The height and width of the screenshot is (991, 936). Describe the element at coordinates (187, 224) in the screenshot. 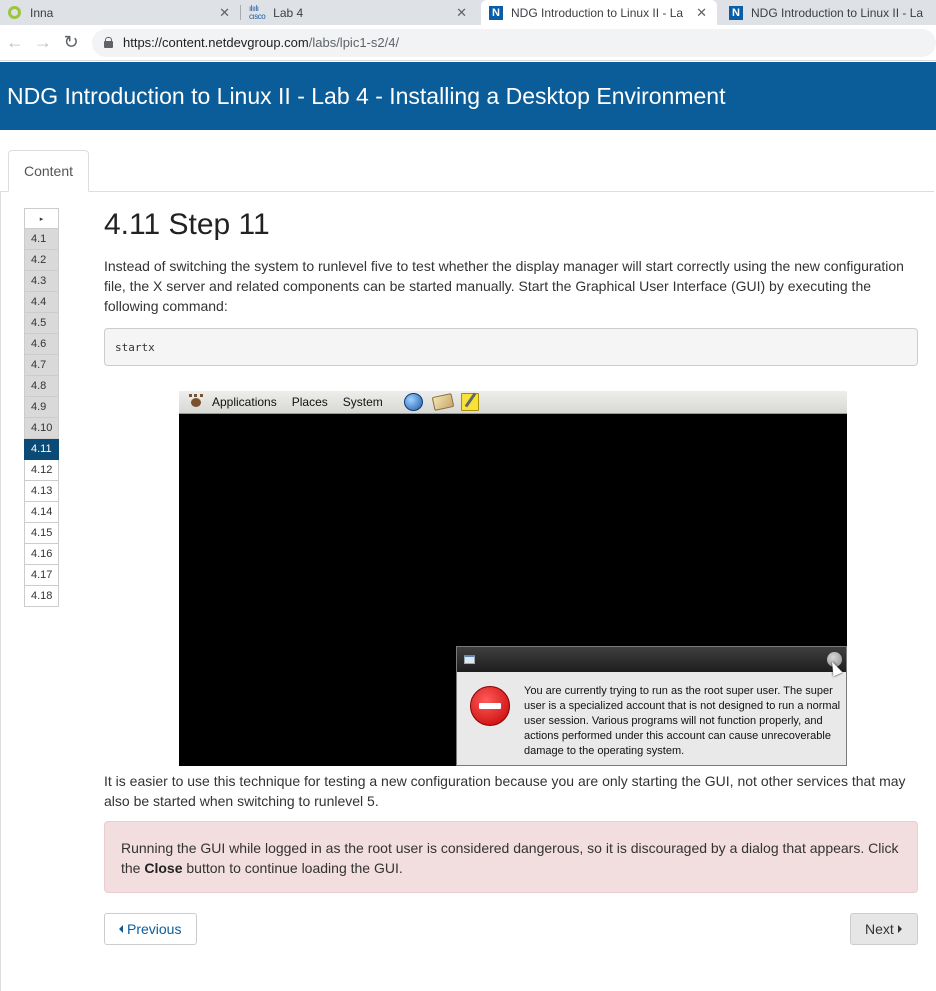

I see `step-title: 4.11 Step 11` at that location.